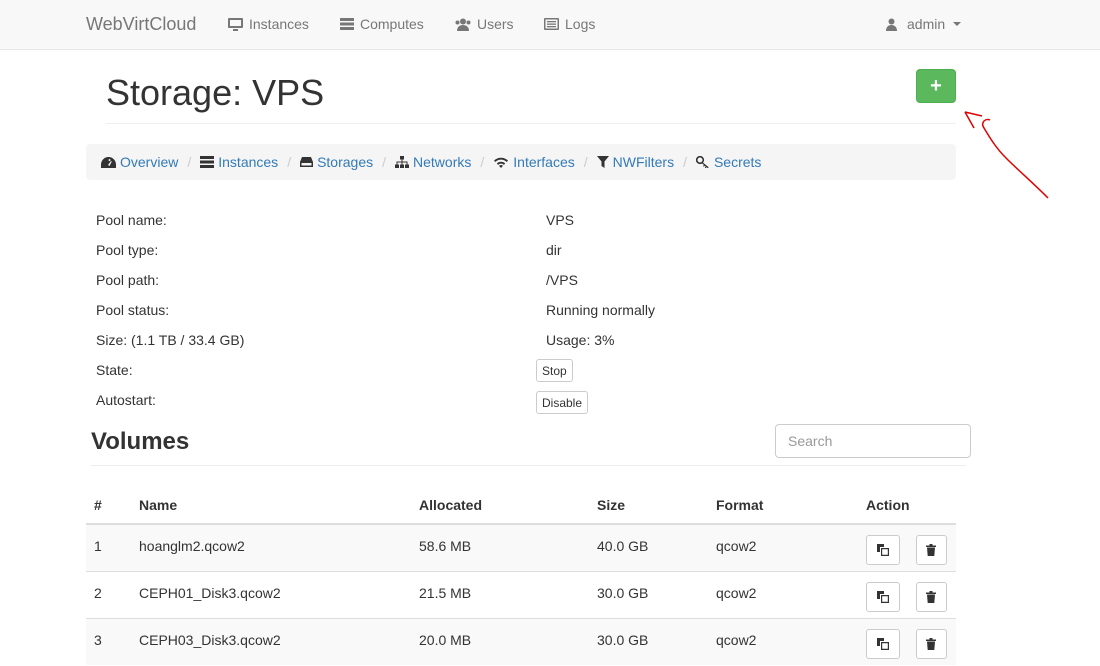 Image resolution: width=1100 pixels, height=666 pixels. I want to click on breadcrumb-label: Instances, so click(248, 162).